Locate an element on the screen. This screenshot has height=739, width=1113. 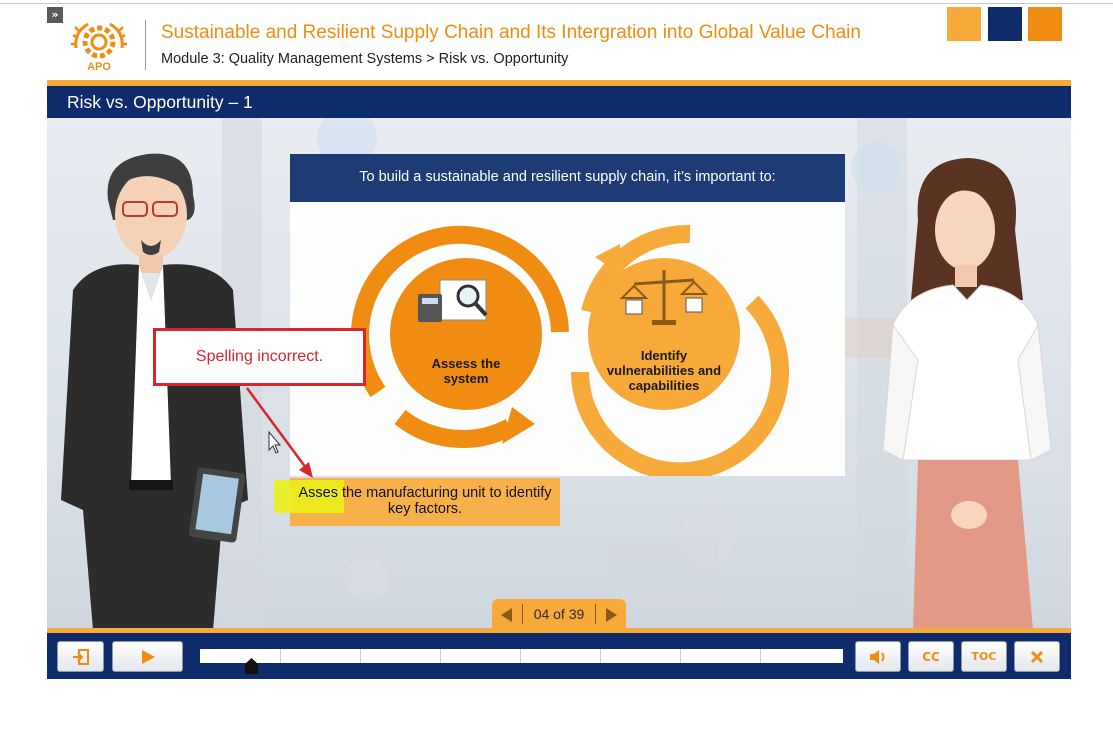
brand-square-orange is located at coordinates (1045, 24).